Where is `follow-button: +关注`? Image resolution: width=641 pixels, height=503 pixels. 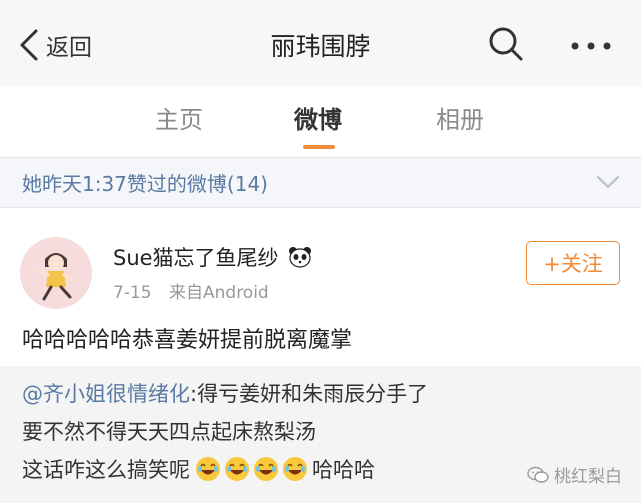
follow-button: +关注 is located at coordinates (573, 263).